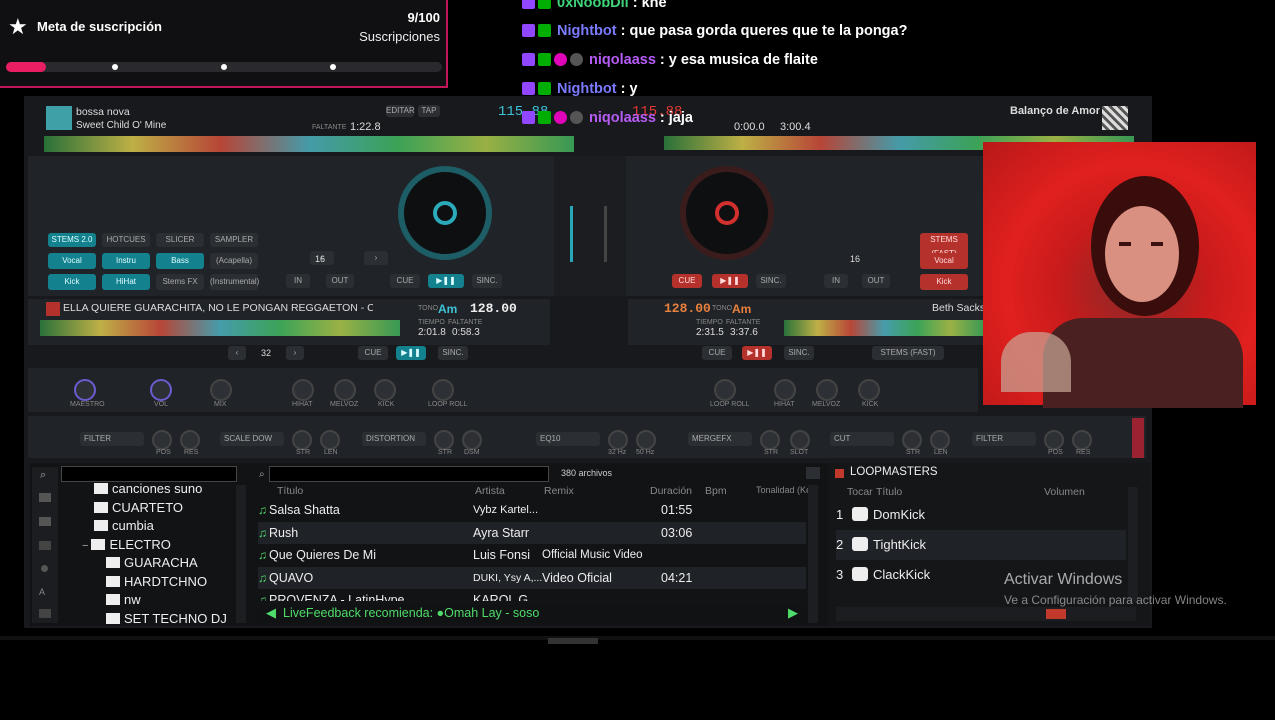 The image size is (1275, 720). Describe the element at coordinates (757, 353) in the screenshot. I see `play-right-bottom-button: ▶❚❚` at that location.